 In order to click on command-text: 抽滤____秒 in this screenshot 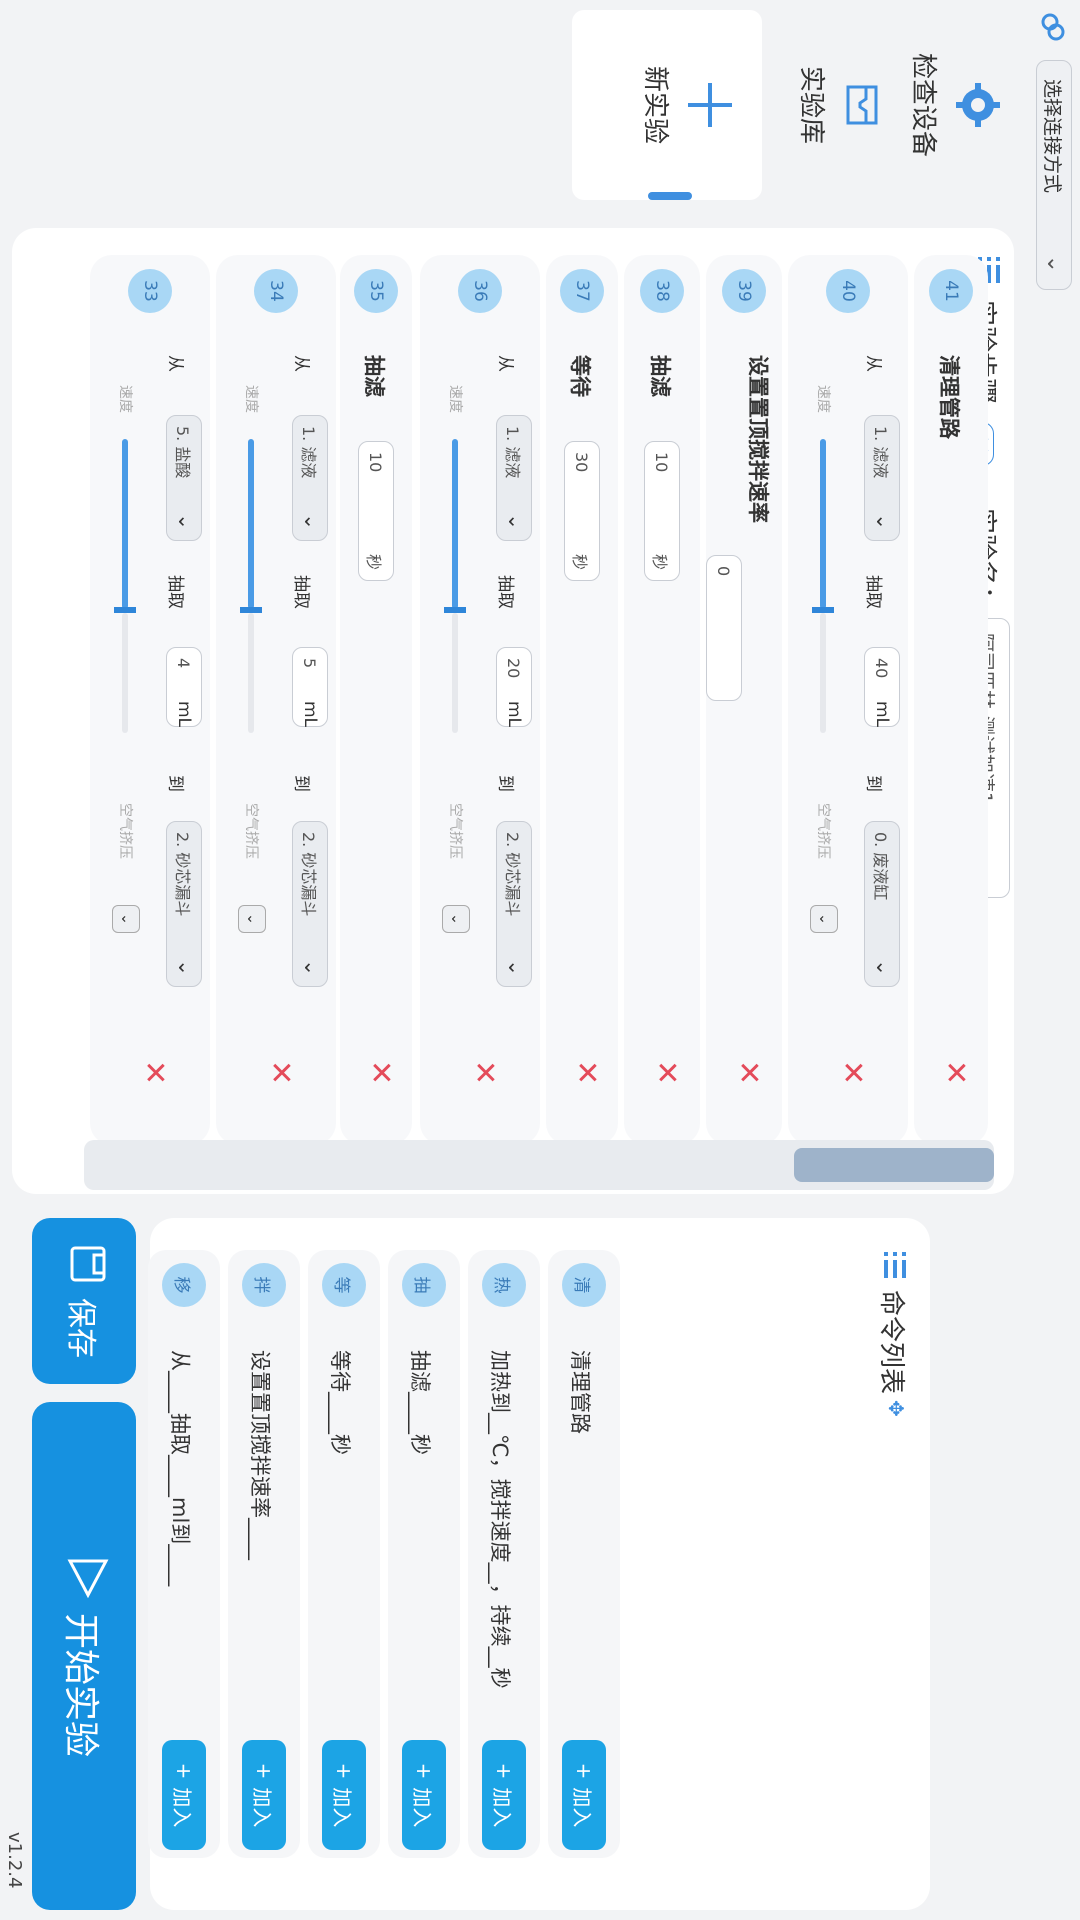, I will do `click(420, 1402)`.